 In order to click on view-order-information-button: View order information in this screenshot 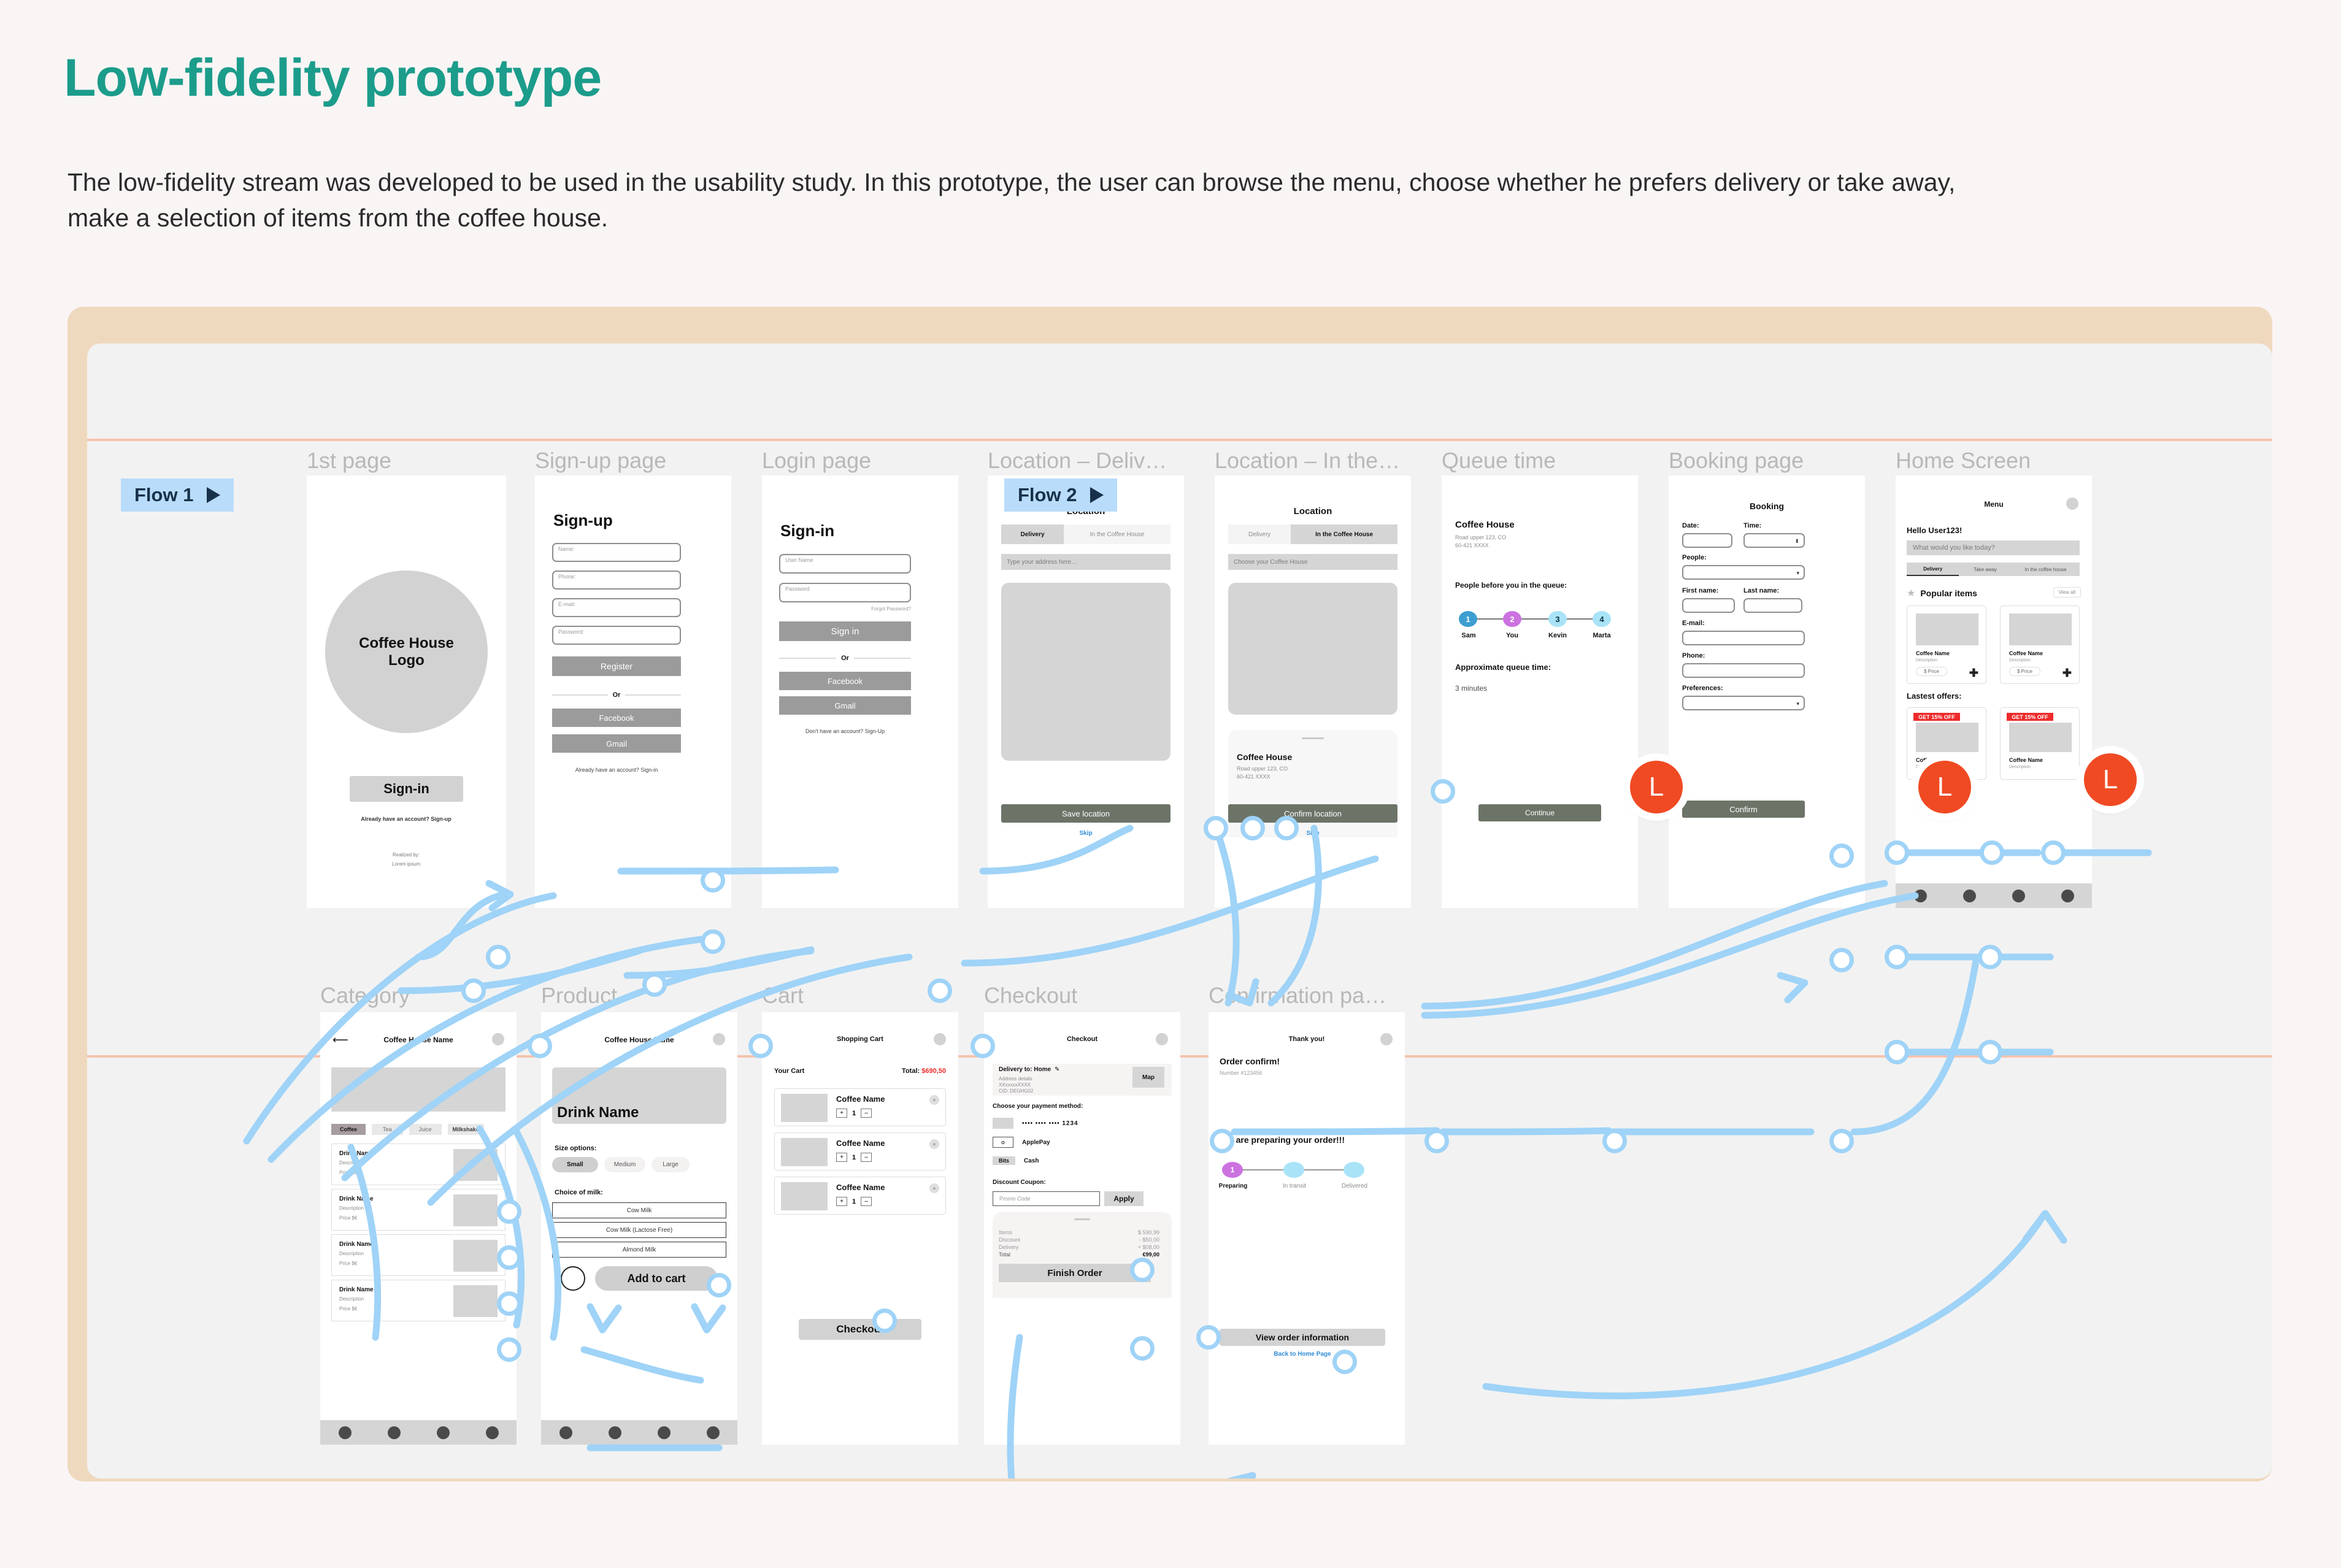, I will do `click(1302, 1337)`.